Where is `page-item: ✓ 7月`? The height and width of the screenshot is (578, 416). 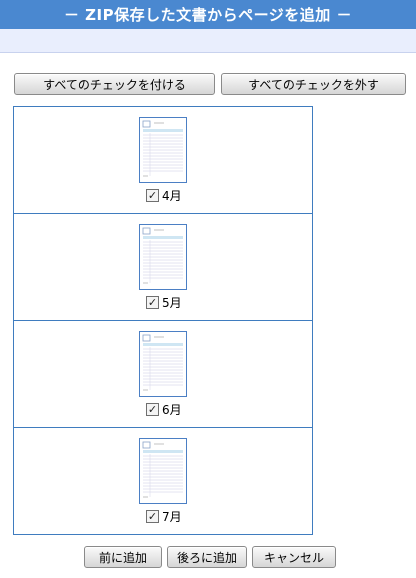 page-item: ✓ 7月 is located at coordinates (163, 481).